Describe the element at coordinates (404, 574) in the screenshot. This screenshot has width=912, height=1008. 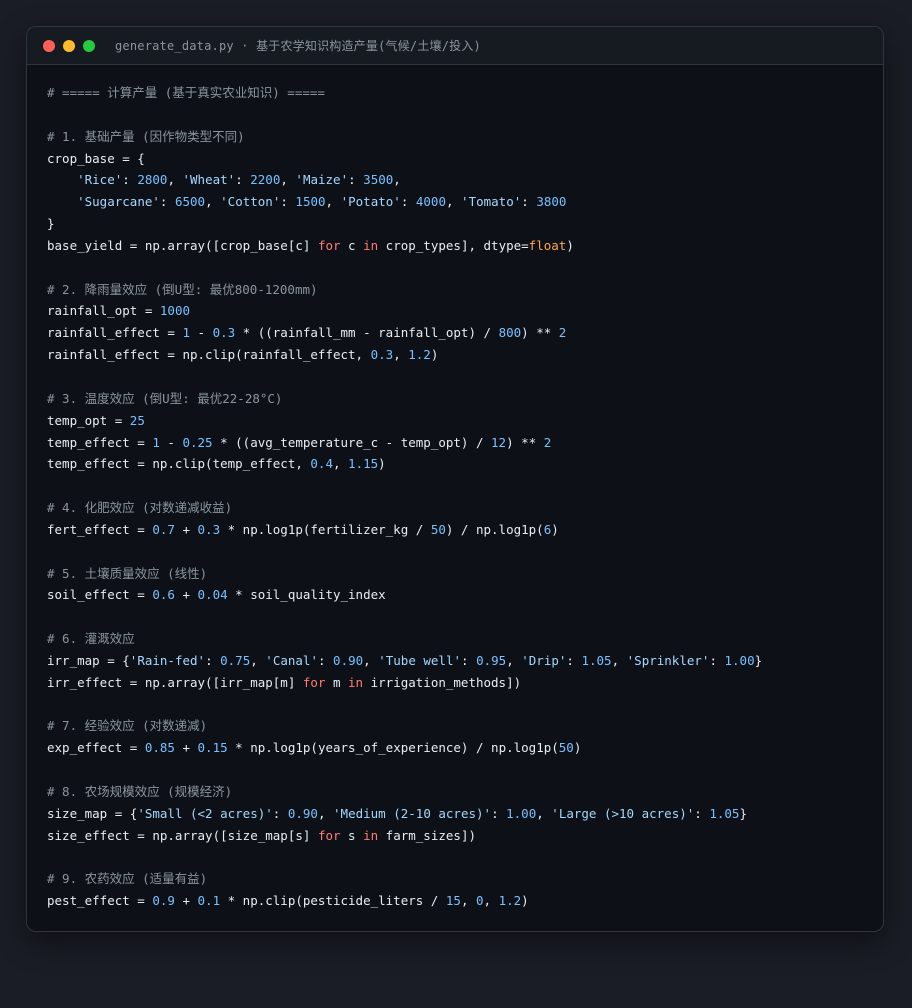
I see `code-line: # 5. 土壤质量效应 (线性)` at that location.